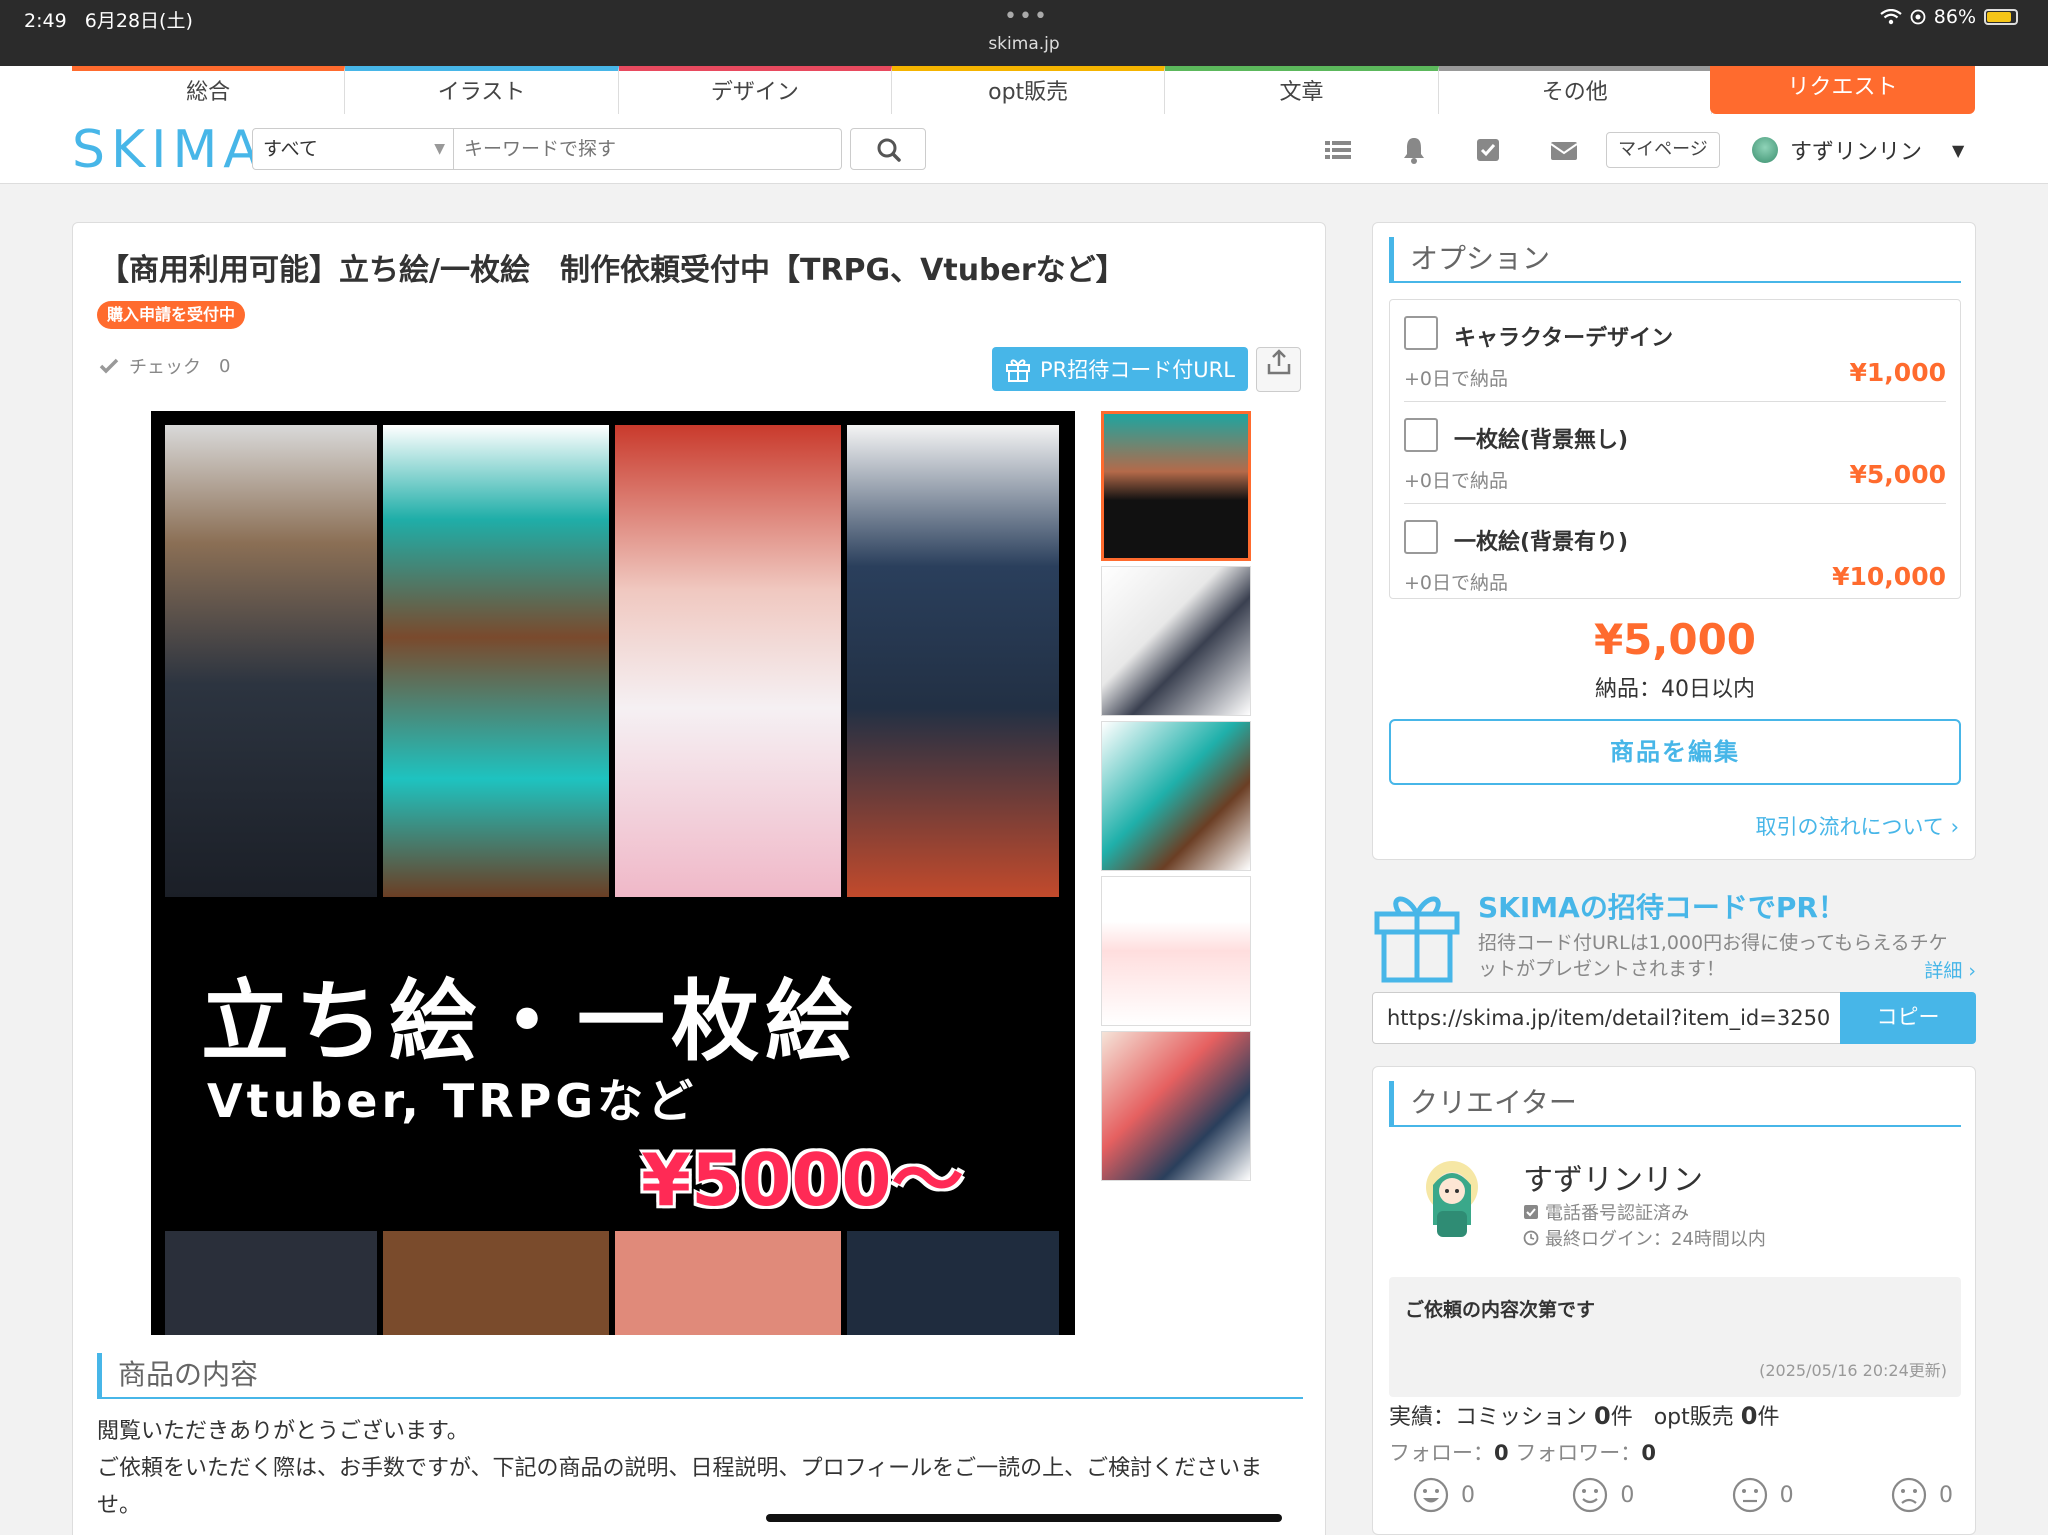 The image size is (2048, 1535). What do you see at coordinates (1028, 90) in the screenshot?
I see `tab-opt: opt販売` at bounding box center [1028, 90].